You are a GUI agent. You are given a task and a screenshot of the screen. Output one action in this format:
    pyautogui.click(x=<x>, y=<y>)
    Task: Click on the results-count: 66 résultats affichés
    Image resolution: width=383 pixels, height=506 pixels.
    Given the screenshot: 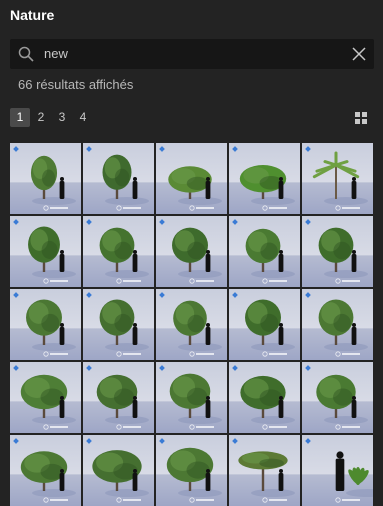 What is the action you would take?
    pyautogui.click(x=76, y=84)
    